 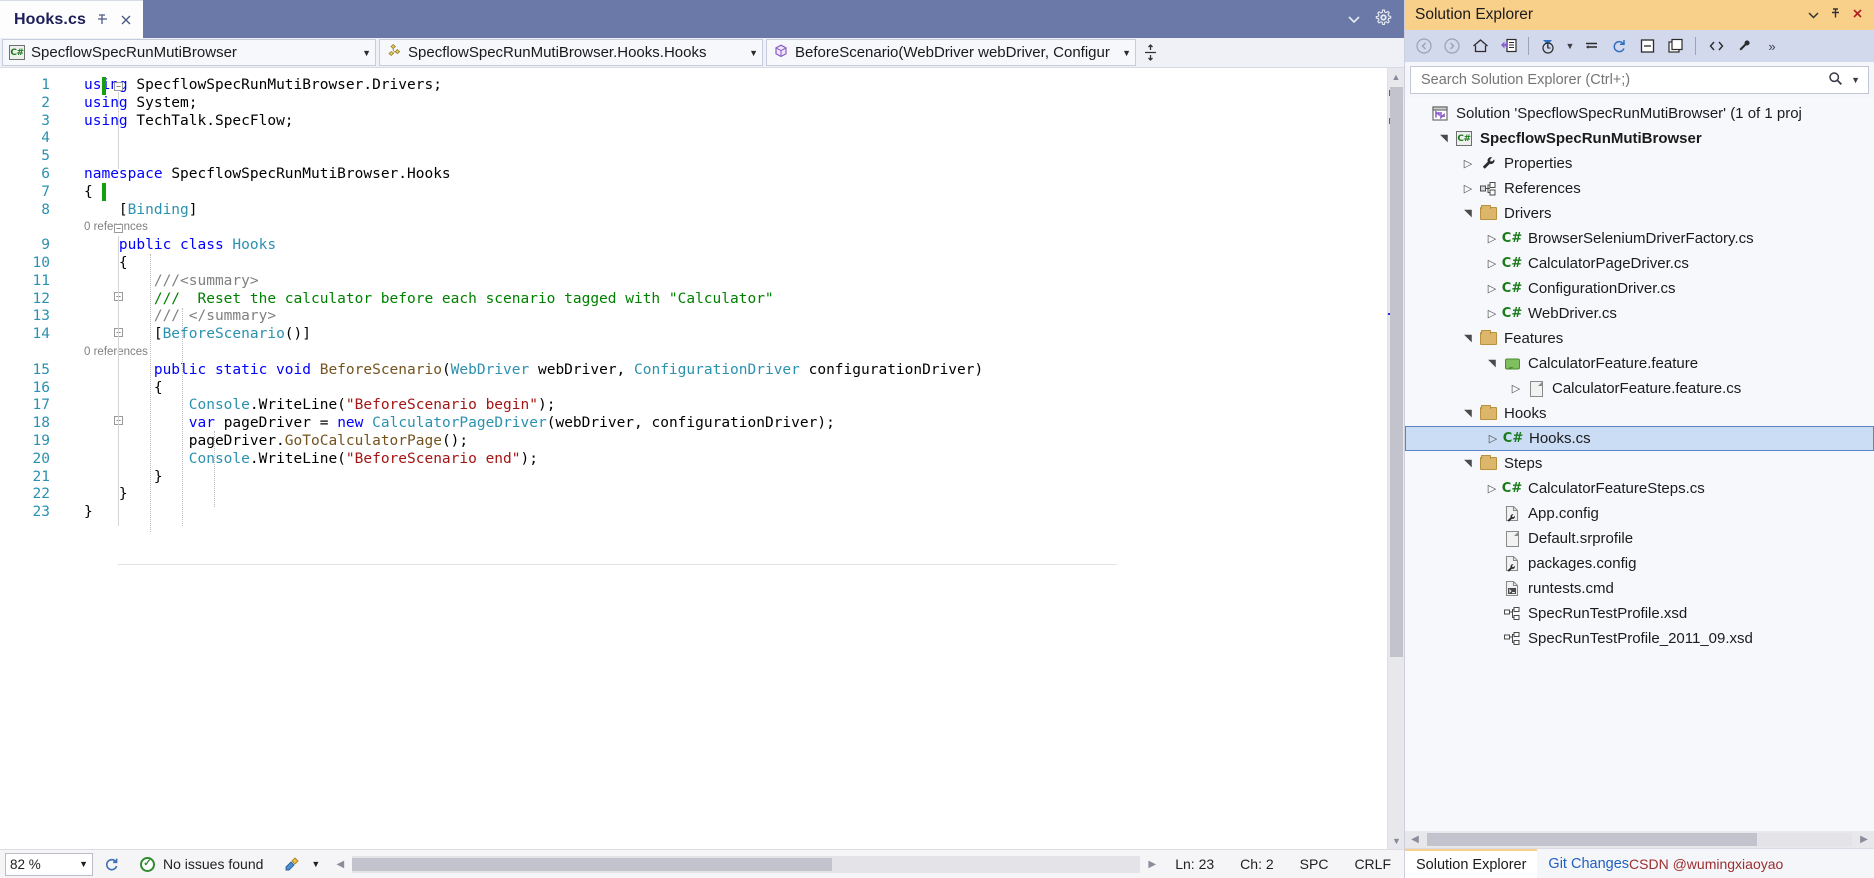 I want to click on code-line: 3 using TechTalk.SpecFlow;, so click(x=693, y=122).